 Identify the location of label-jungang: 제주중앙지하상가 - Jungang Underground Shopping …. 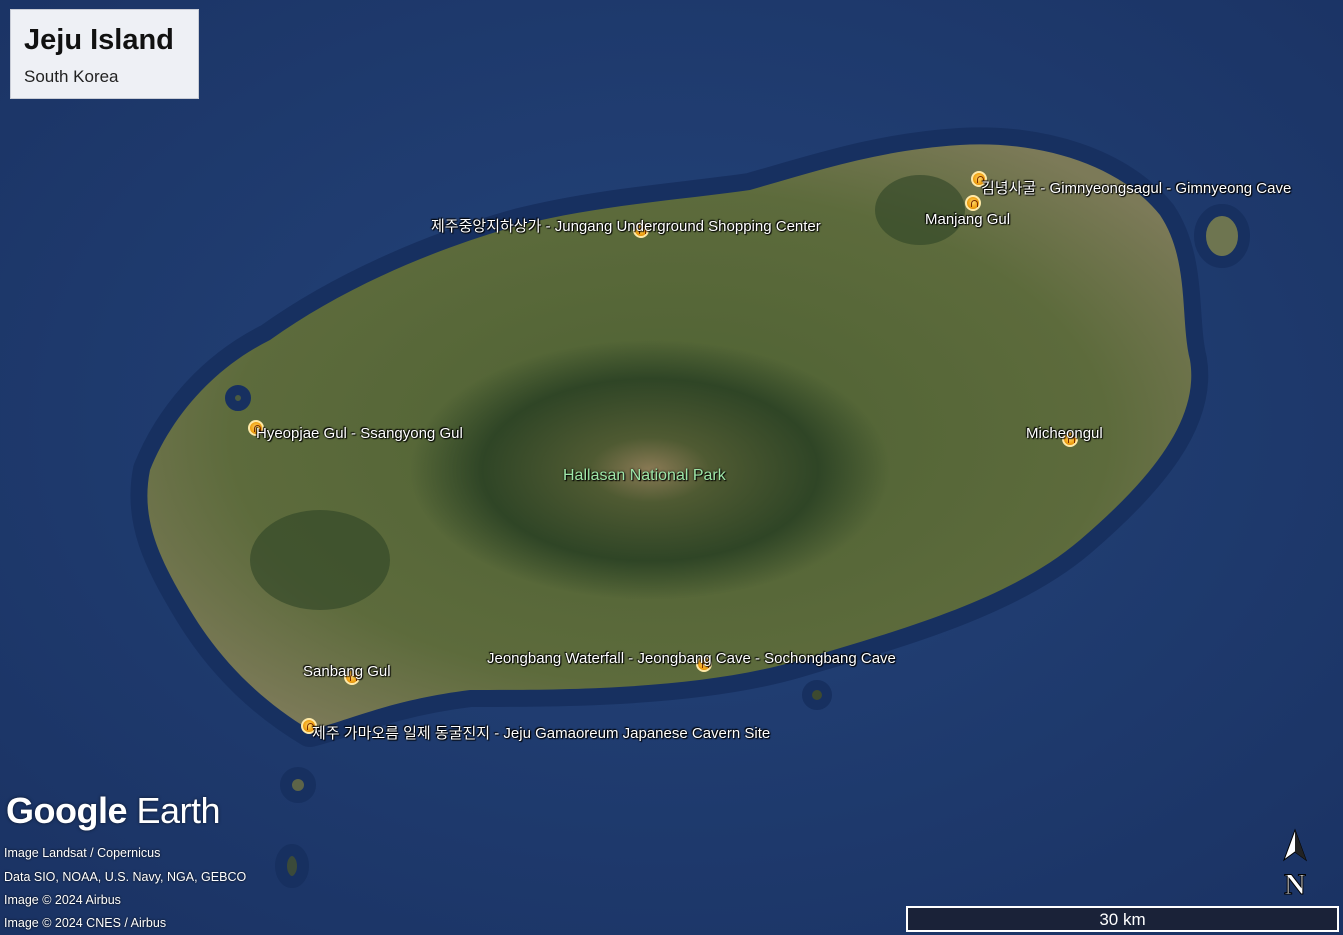
(626, 225).